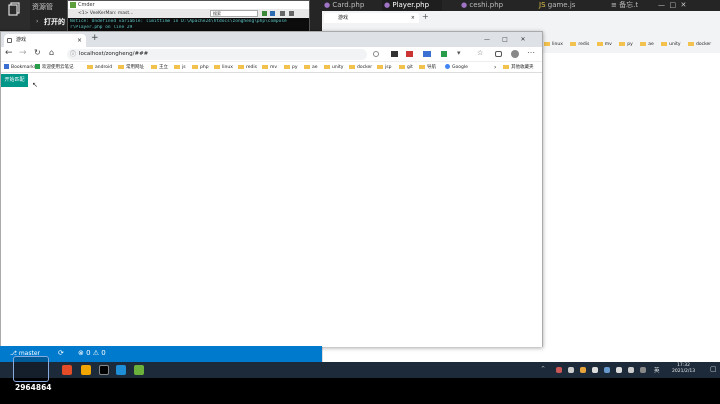 The image size is (720, 404). I want to click on close-icon: ×, so click(413, 18).